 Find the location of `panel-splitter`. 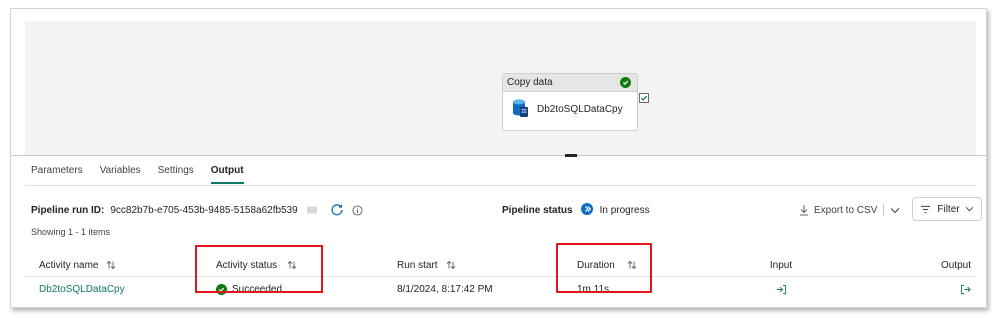

panel-splitter is located at coordinates (498, 155).